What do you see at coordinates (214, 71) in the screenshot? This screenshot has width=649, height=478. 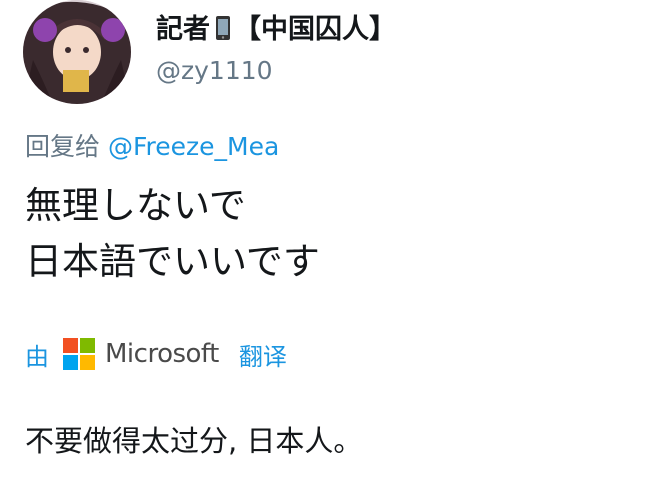 I see `user-handle: @zy1110` at bounding box center [214, 71].